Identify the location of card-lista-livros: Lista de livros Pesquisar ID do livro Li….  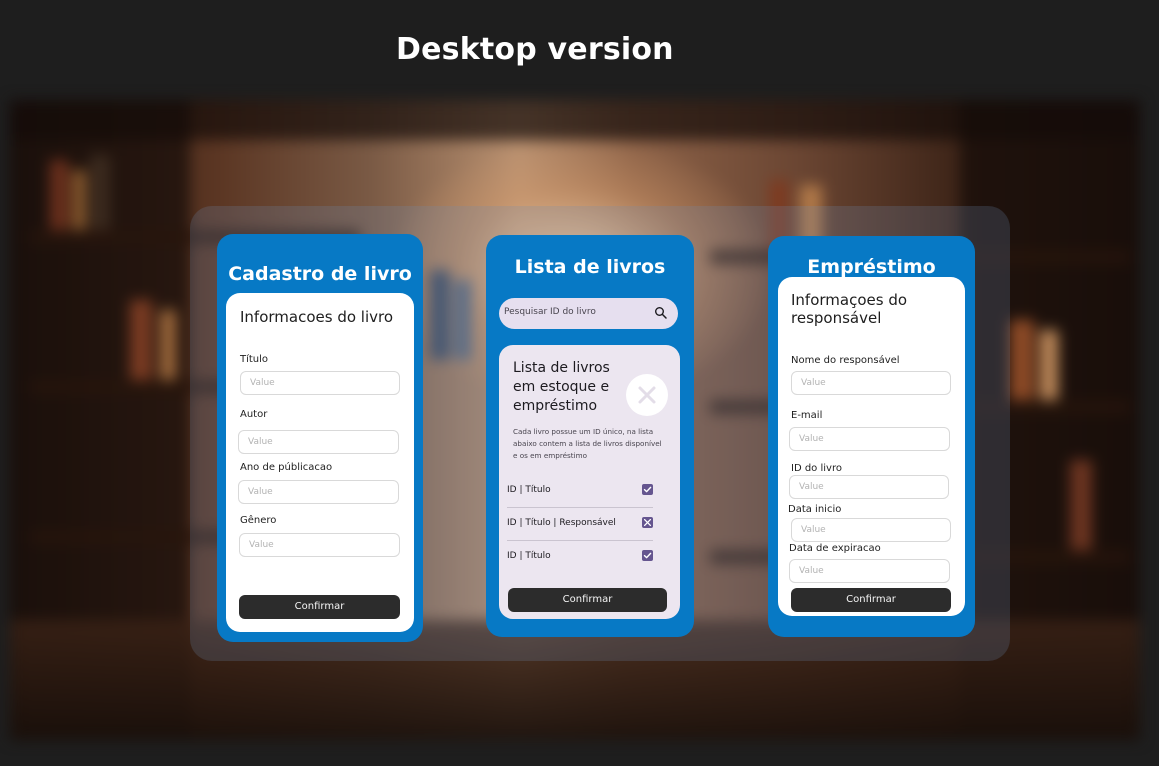
(590, 436).